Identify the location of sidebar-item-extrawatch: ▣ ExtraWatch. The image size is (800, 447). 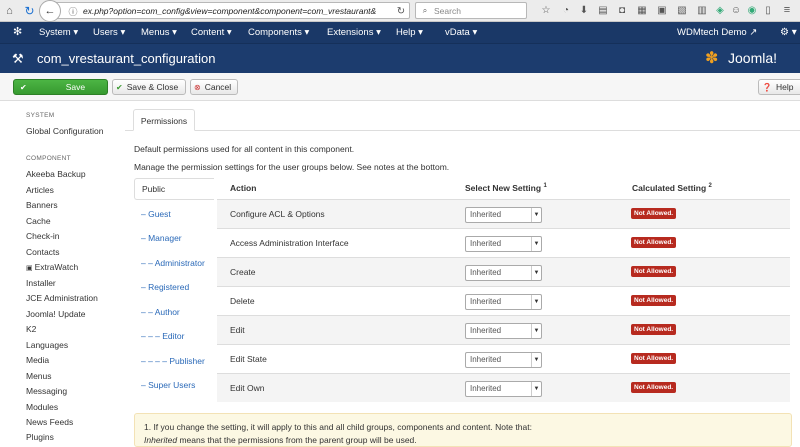
(52, 267).